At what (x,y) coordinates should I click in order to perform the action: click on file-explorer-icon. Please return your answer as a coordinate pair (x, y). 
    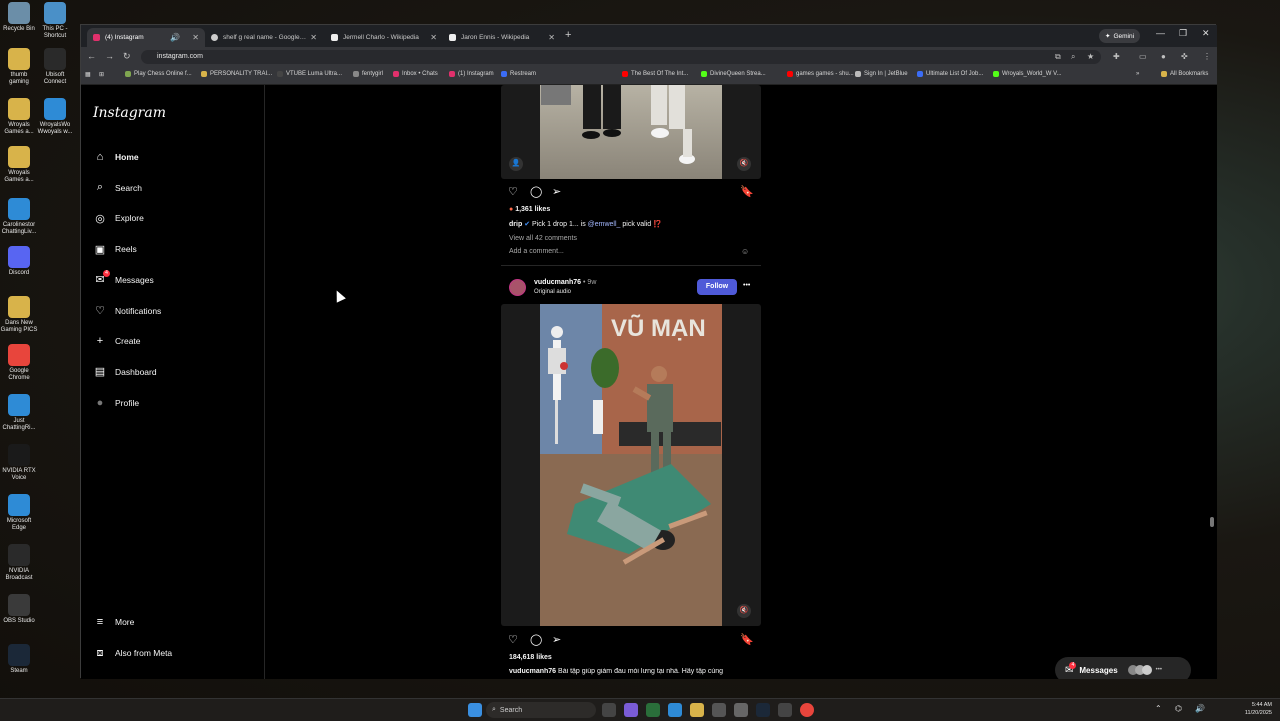
    Looking at the image, I should click on (697, 710).